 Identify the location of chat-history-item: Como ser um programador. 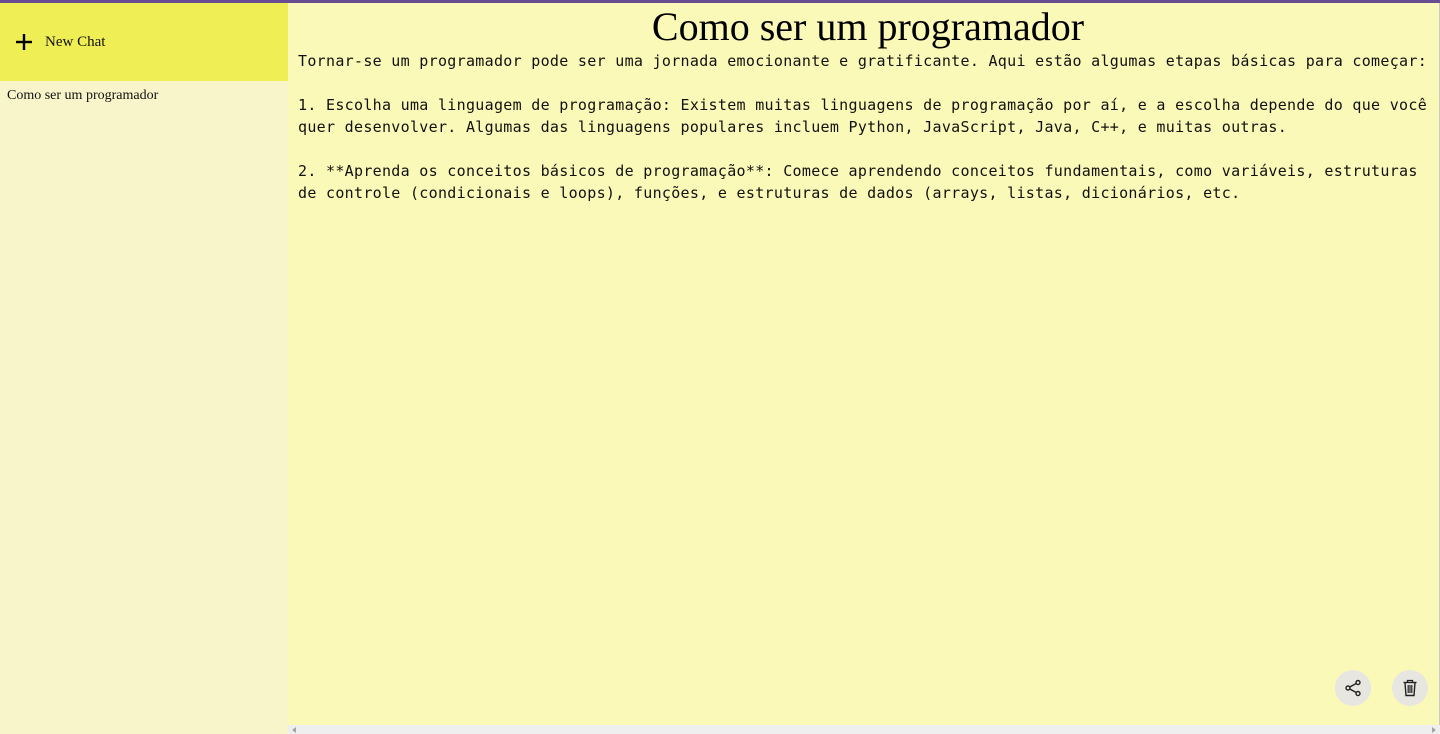
(82, 96).